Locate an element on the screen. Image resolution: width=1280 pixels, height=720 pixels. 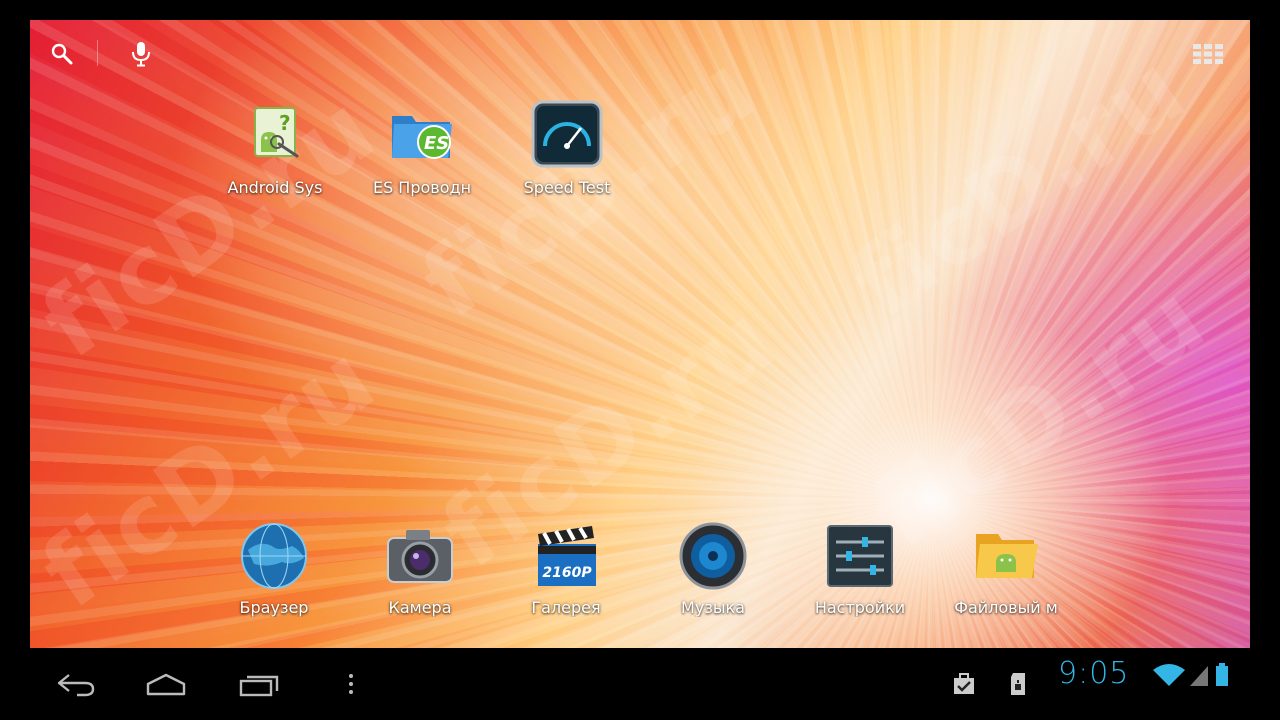
dock-camera: Камера is located at coordinates (420, 568).